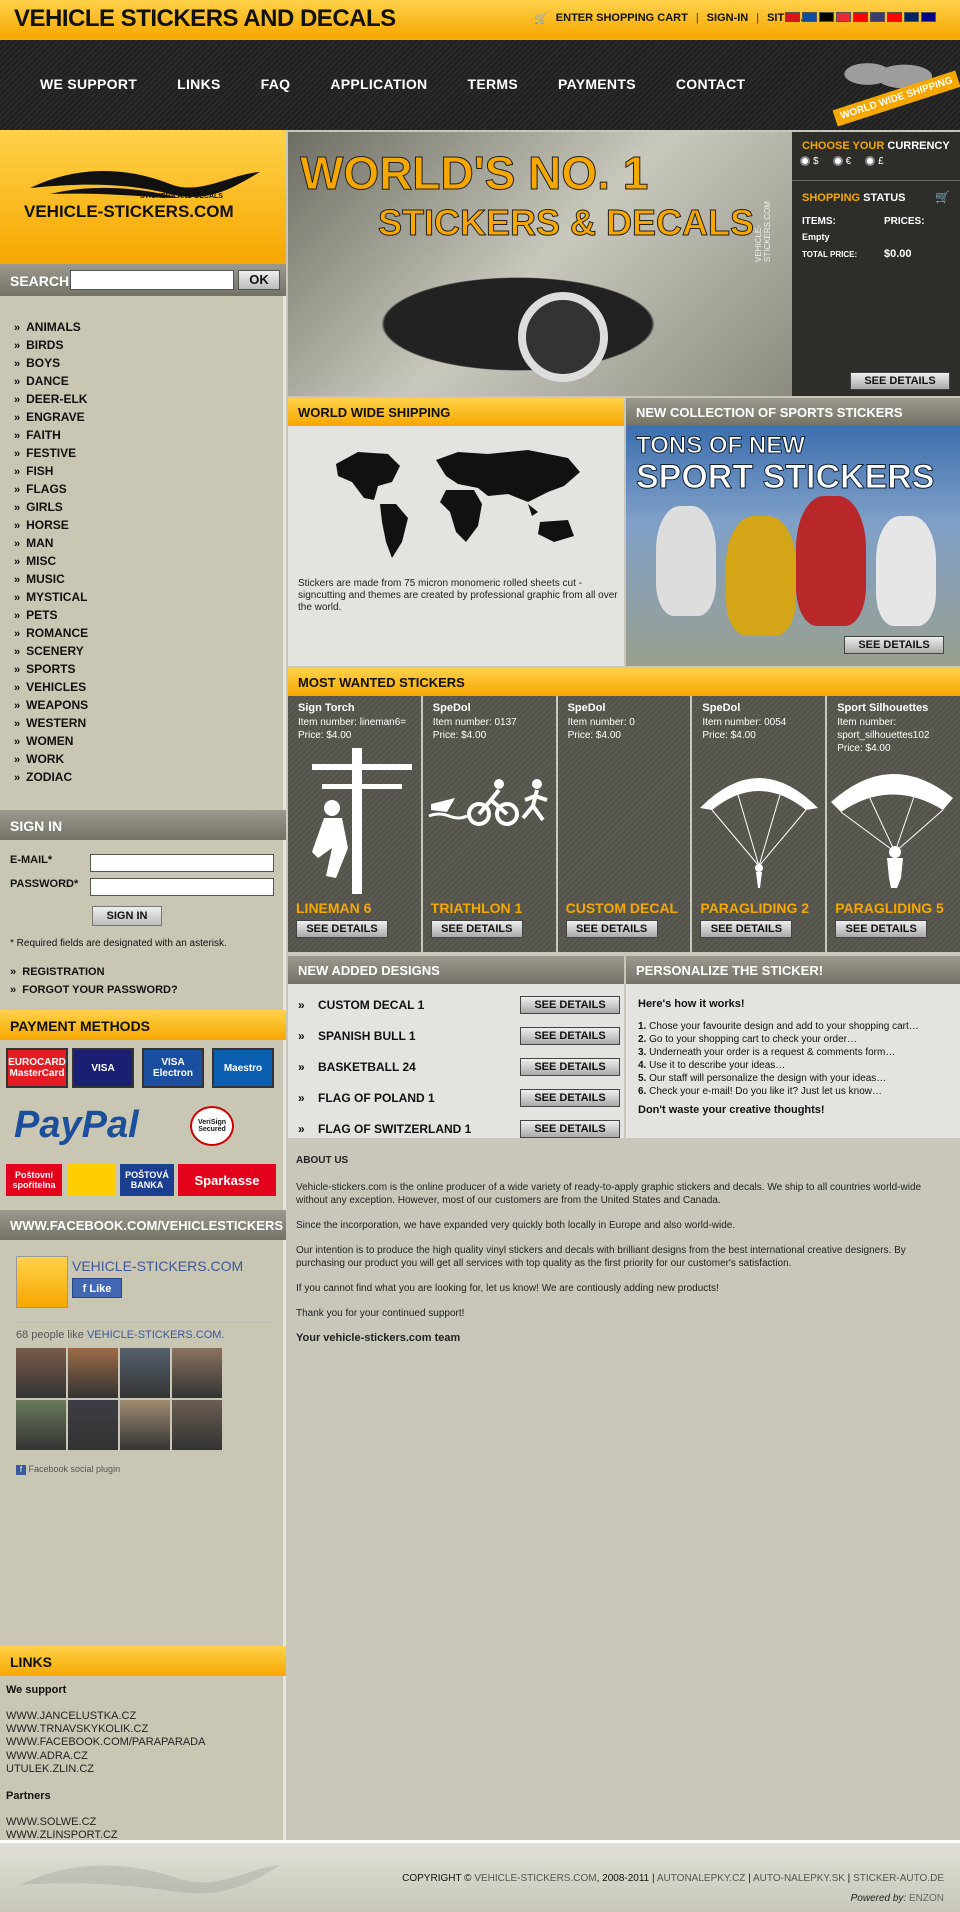  What do you see at coordinates (874, 161) in the screenshot?
I see `currency-gbp: £` at bounding box center [874, 161].